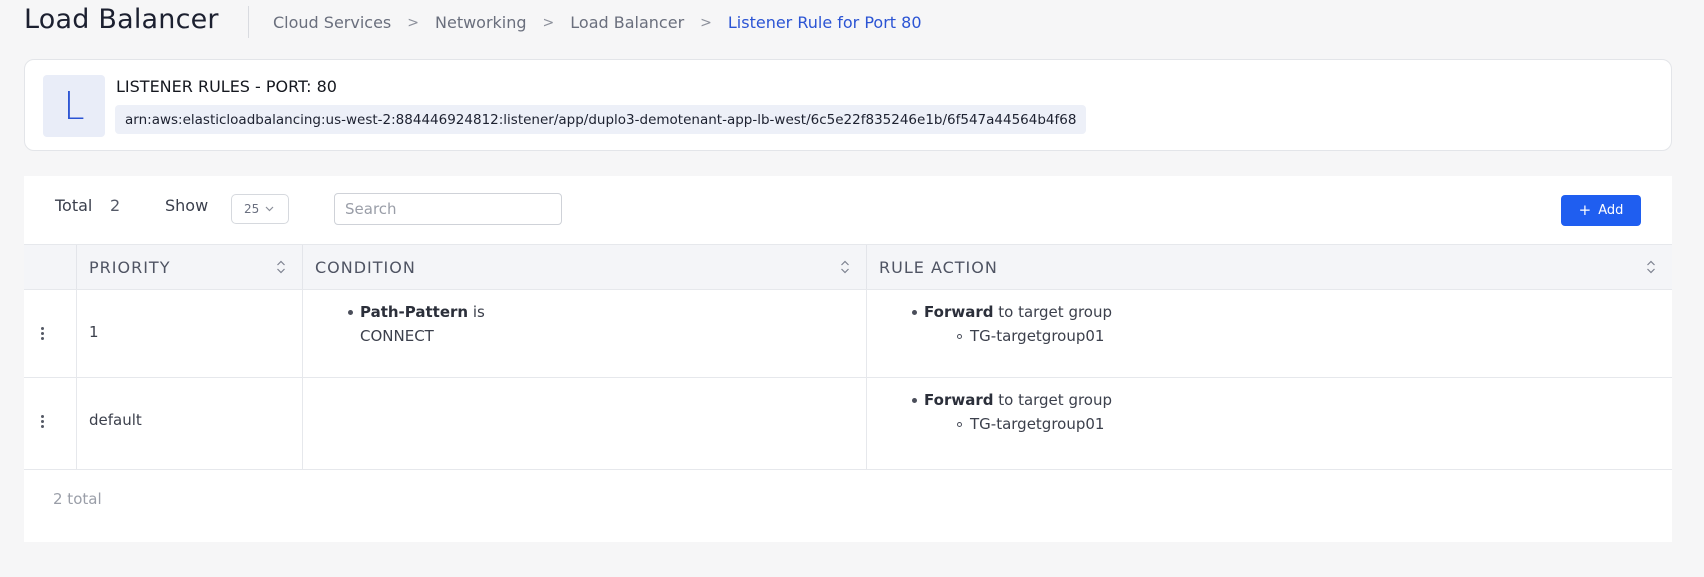  I want to click on page-size-value: 25, so click(252, 209).